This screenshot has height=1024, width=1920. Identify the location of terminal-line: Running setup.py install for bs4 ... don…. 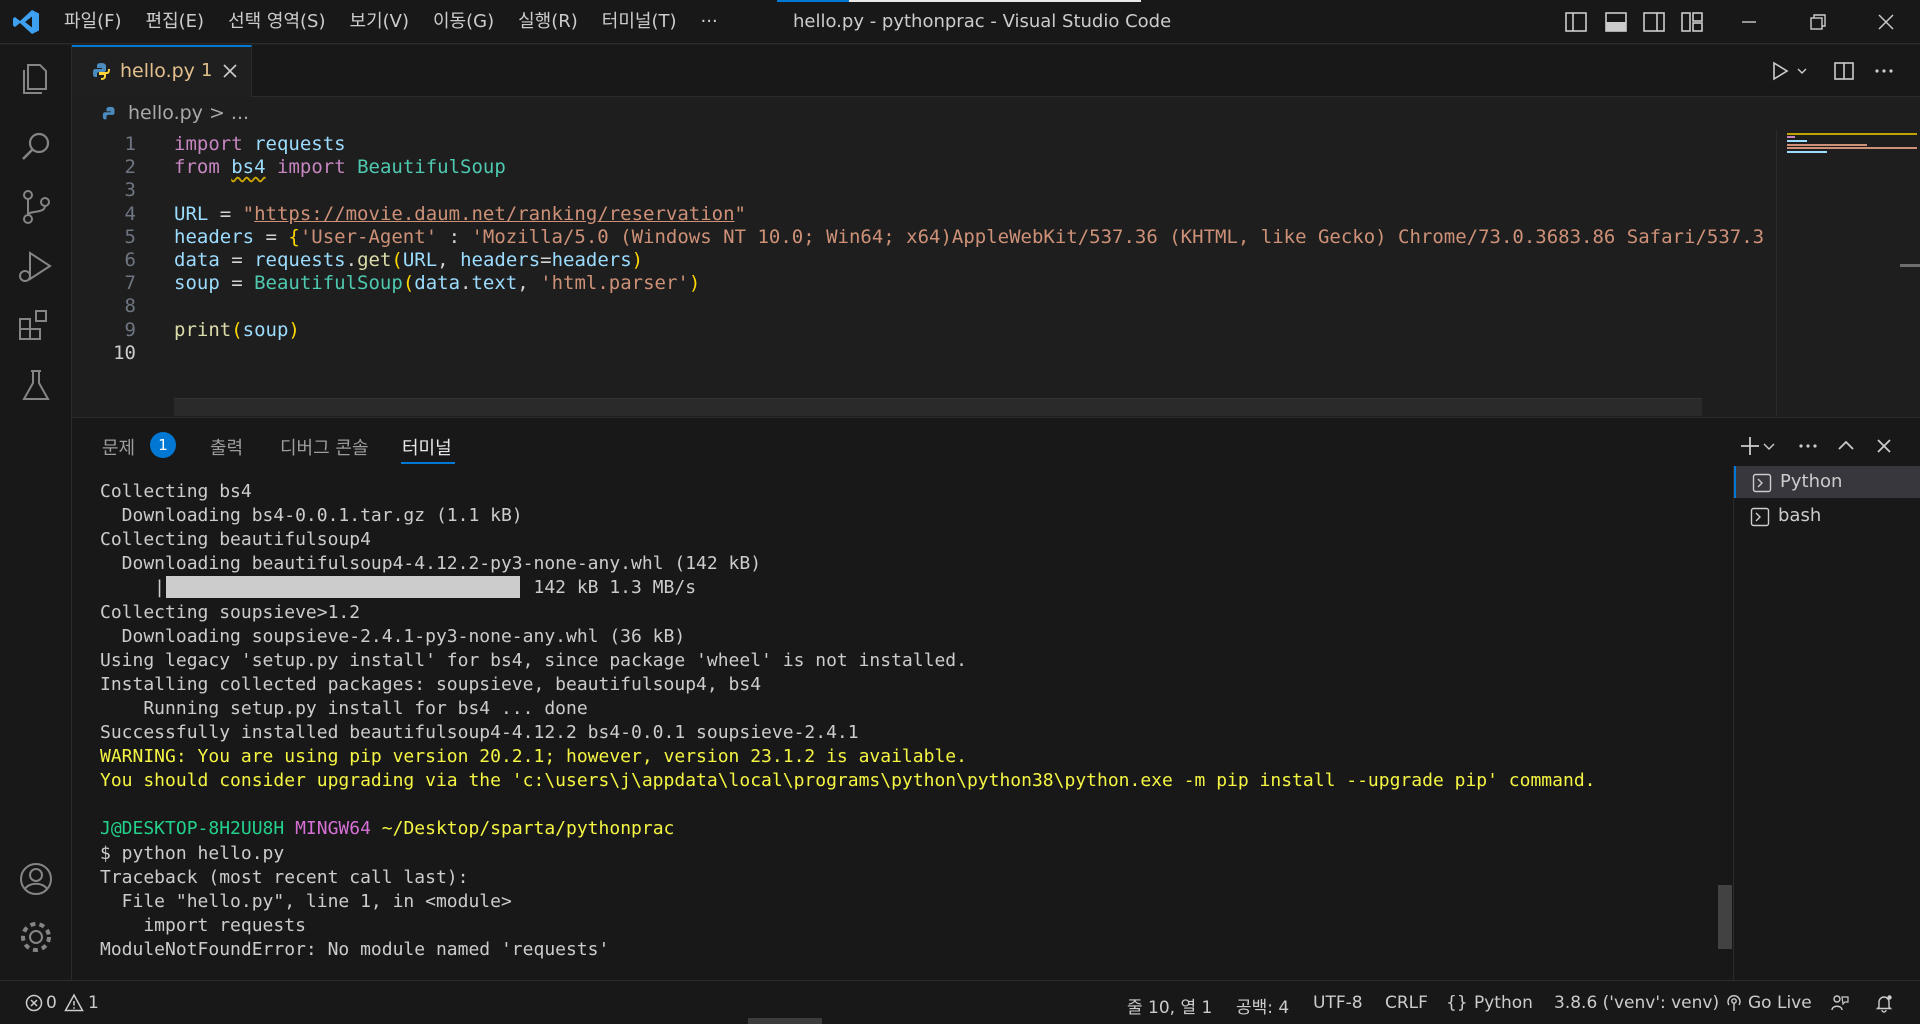
(344, 708).